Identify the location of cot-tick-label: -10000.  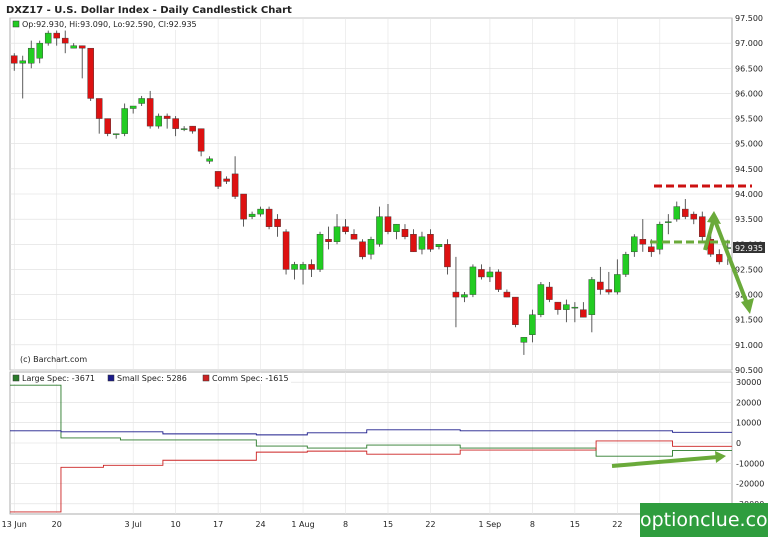
(750, 463).